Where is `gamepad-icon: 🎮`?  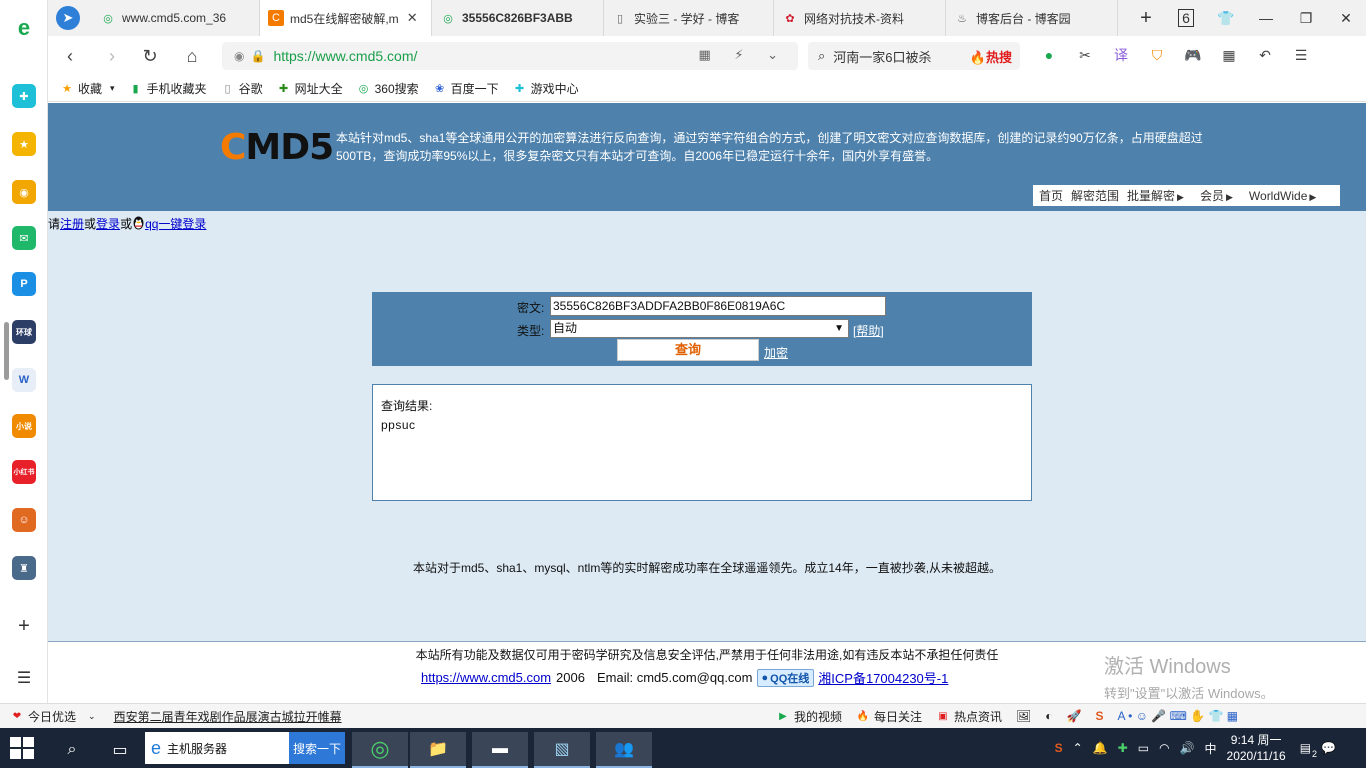
gamepad-icon: 🎮 is located at coordinates (1193, 55).